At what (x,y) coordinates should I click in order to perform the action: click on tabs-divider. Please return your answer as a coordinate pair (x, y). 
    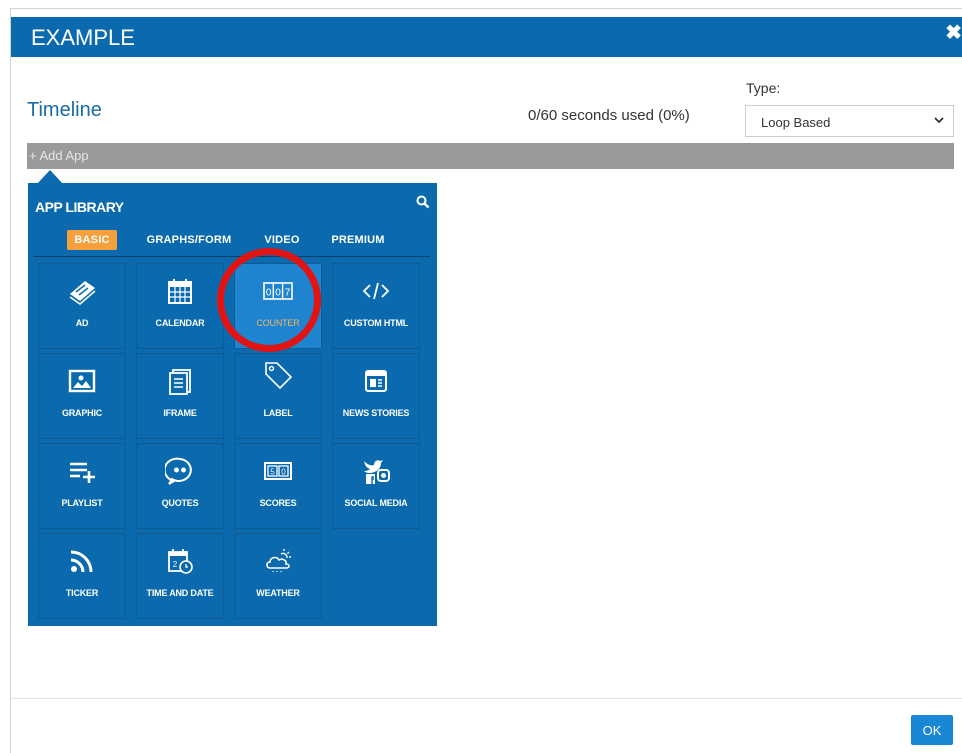
    Looking at the image, I should click on (232, 256).